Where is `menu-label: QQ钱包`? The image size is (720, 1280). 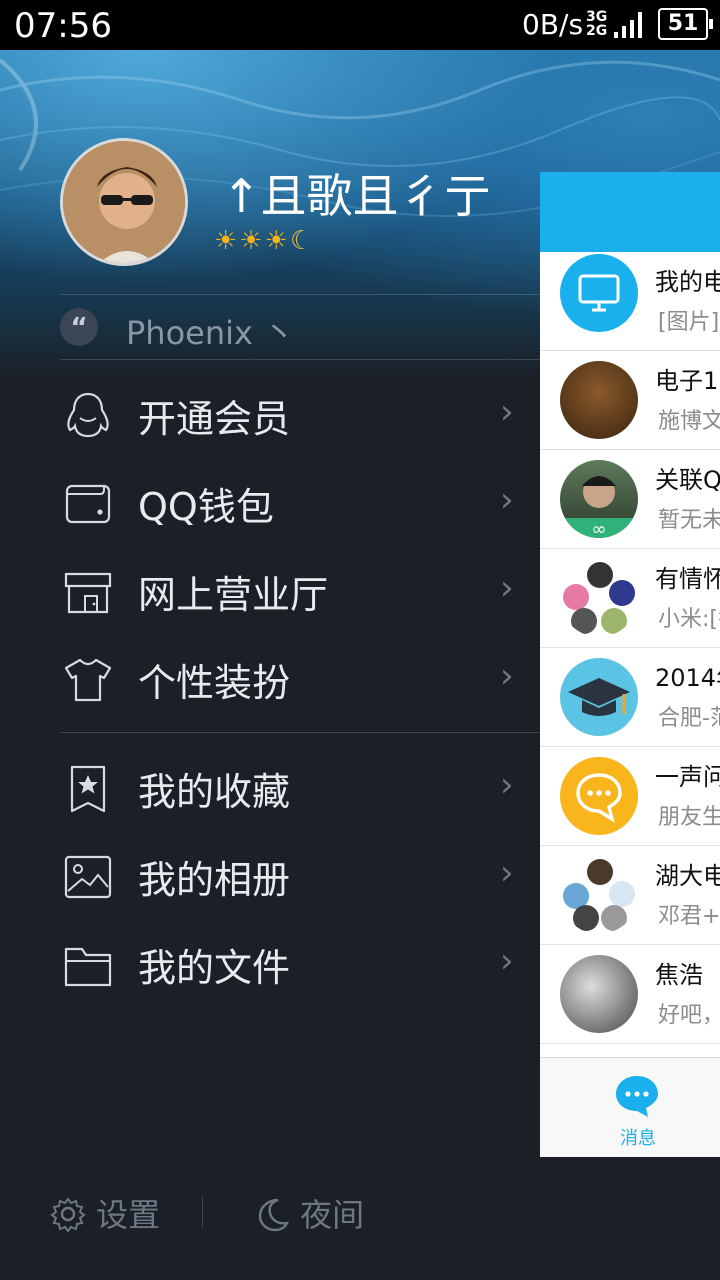 menu-label: QQ钱包 is located at coordinates (206, 507).